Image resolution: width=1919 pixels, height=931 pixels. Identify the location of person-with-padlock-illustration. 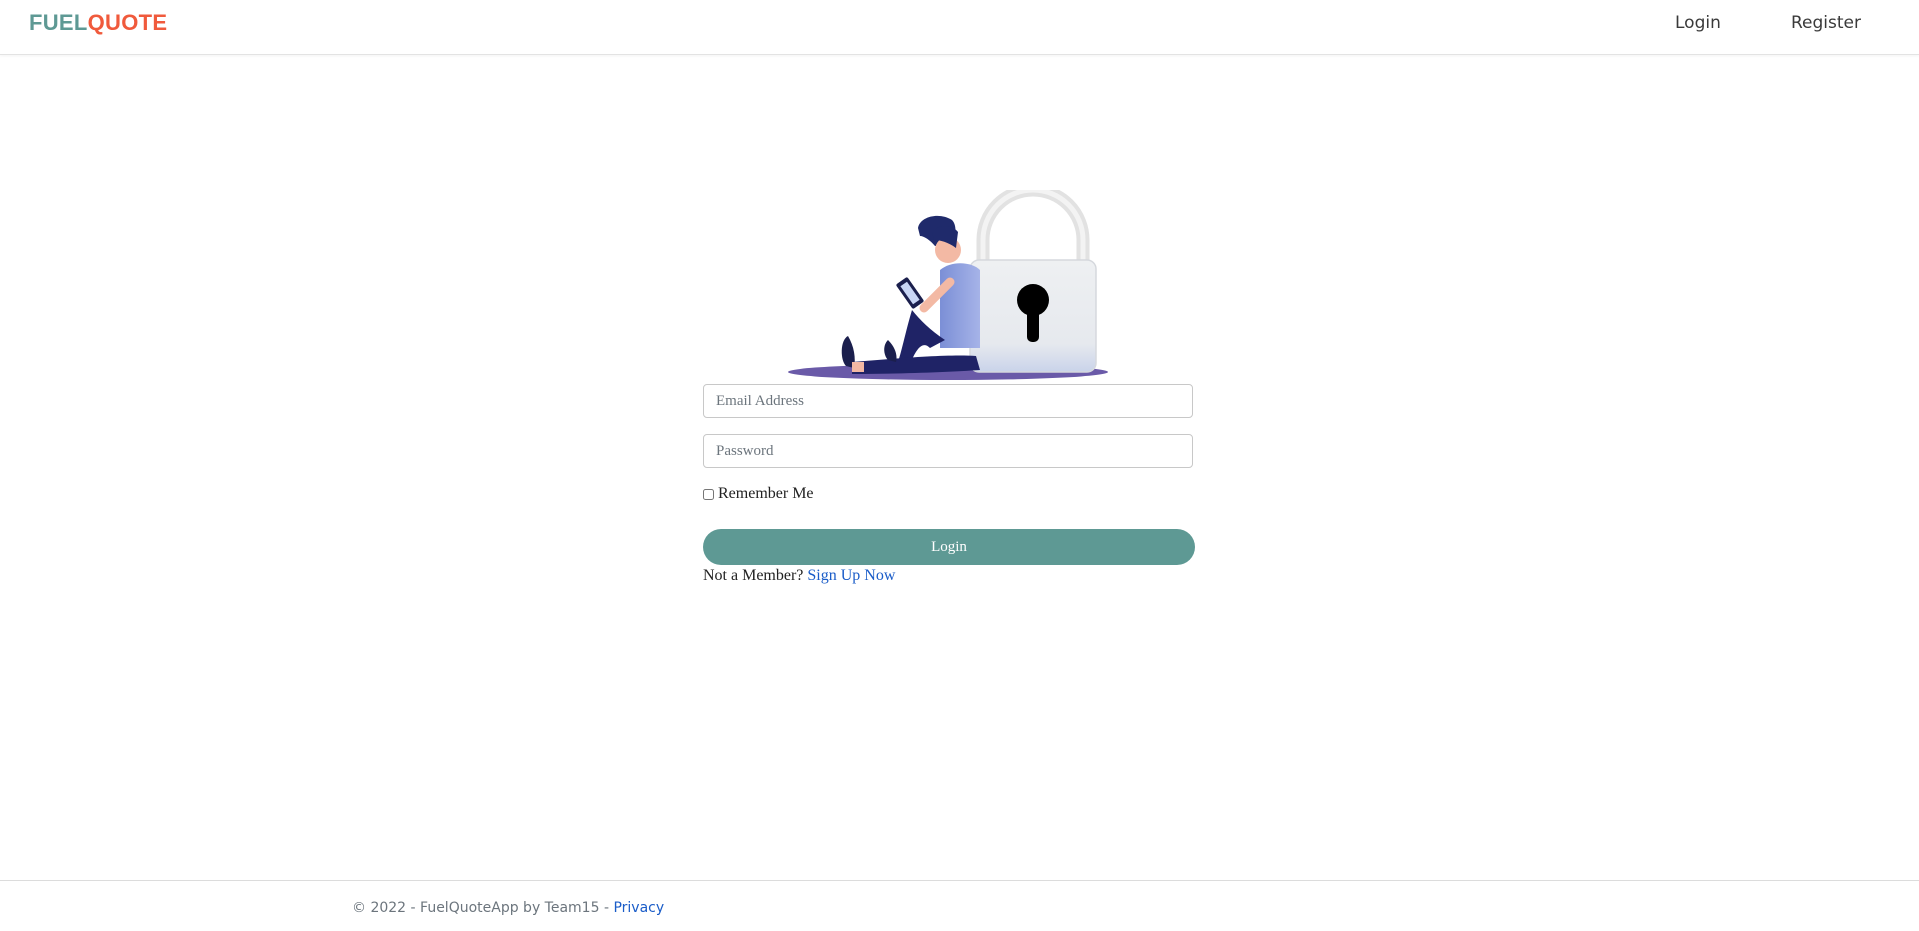
(948, 285).